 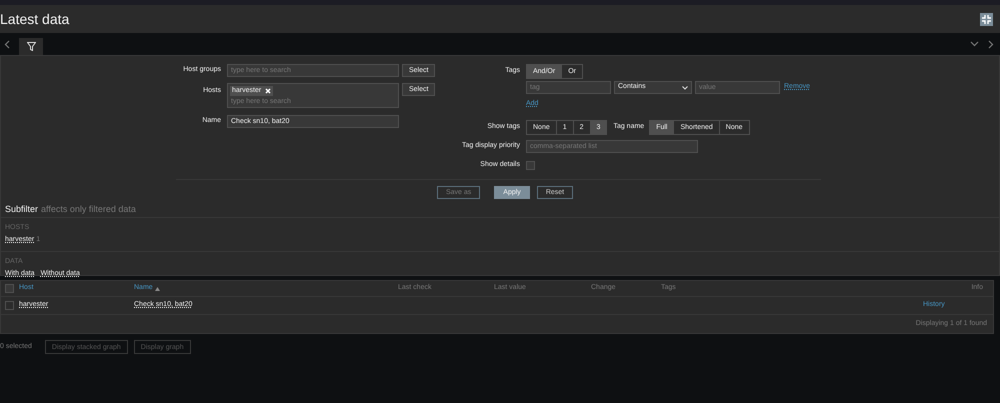 I want to click on remove-icon, so click(x=268, y=91).